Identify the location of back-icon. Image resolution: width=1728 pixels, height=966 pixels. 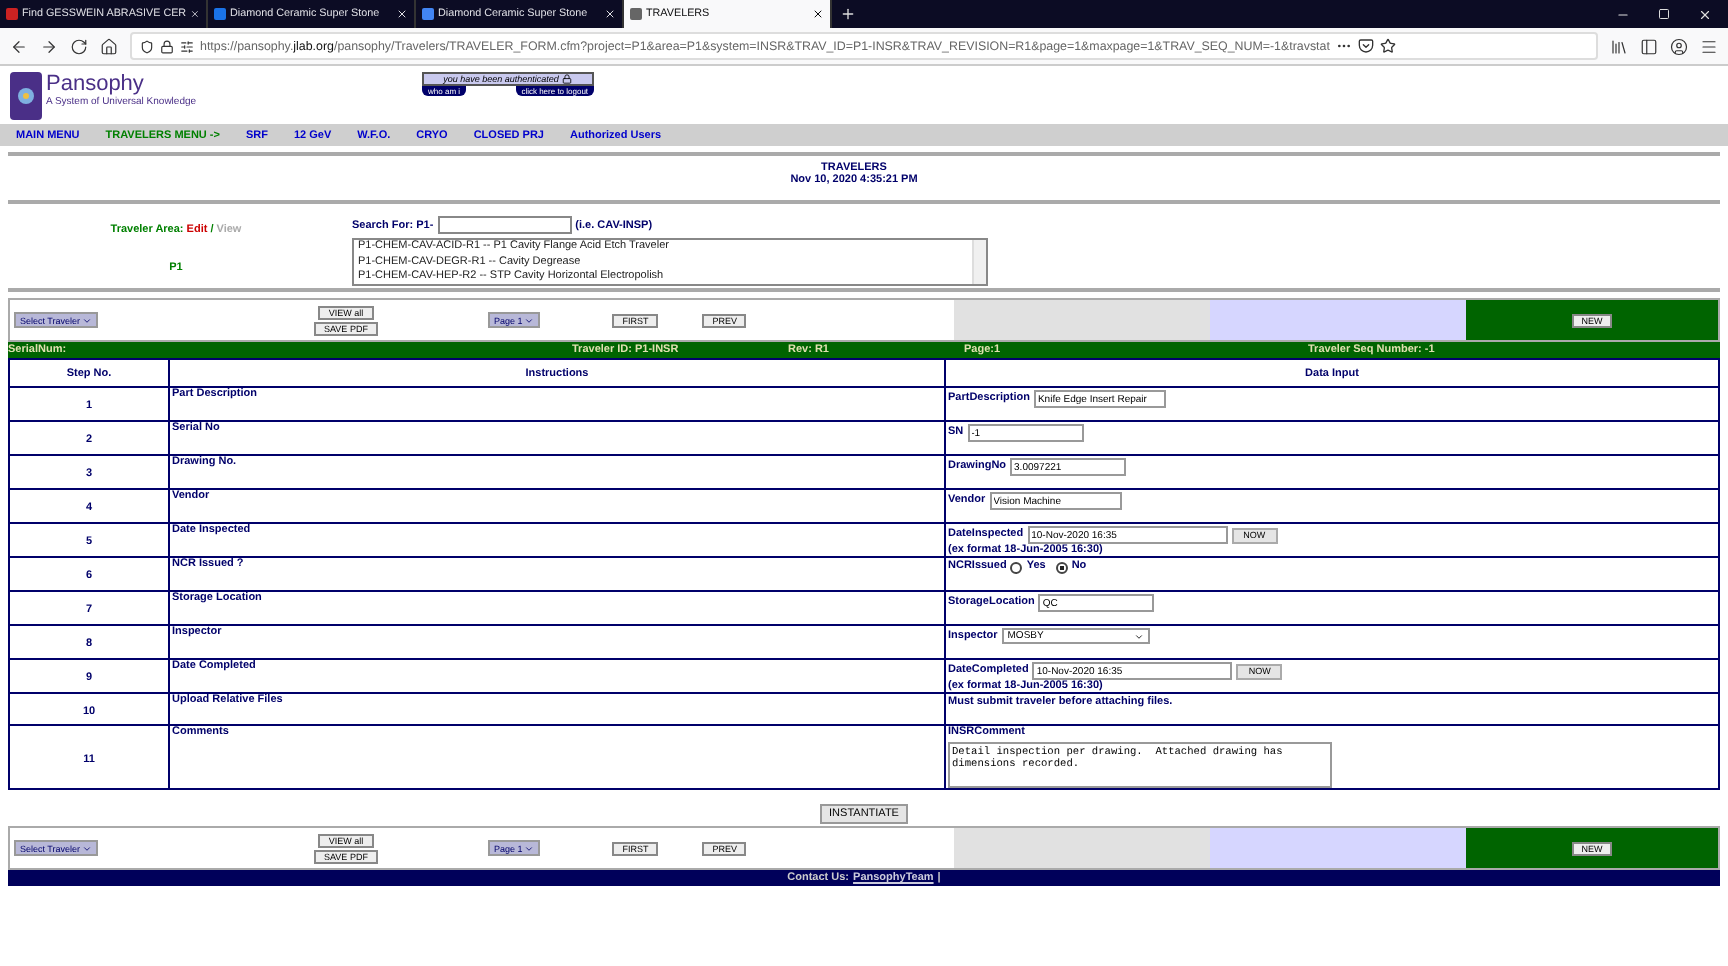
(19, 46).